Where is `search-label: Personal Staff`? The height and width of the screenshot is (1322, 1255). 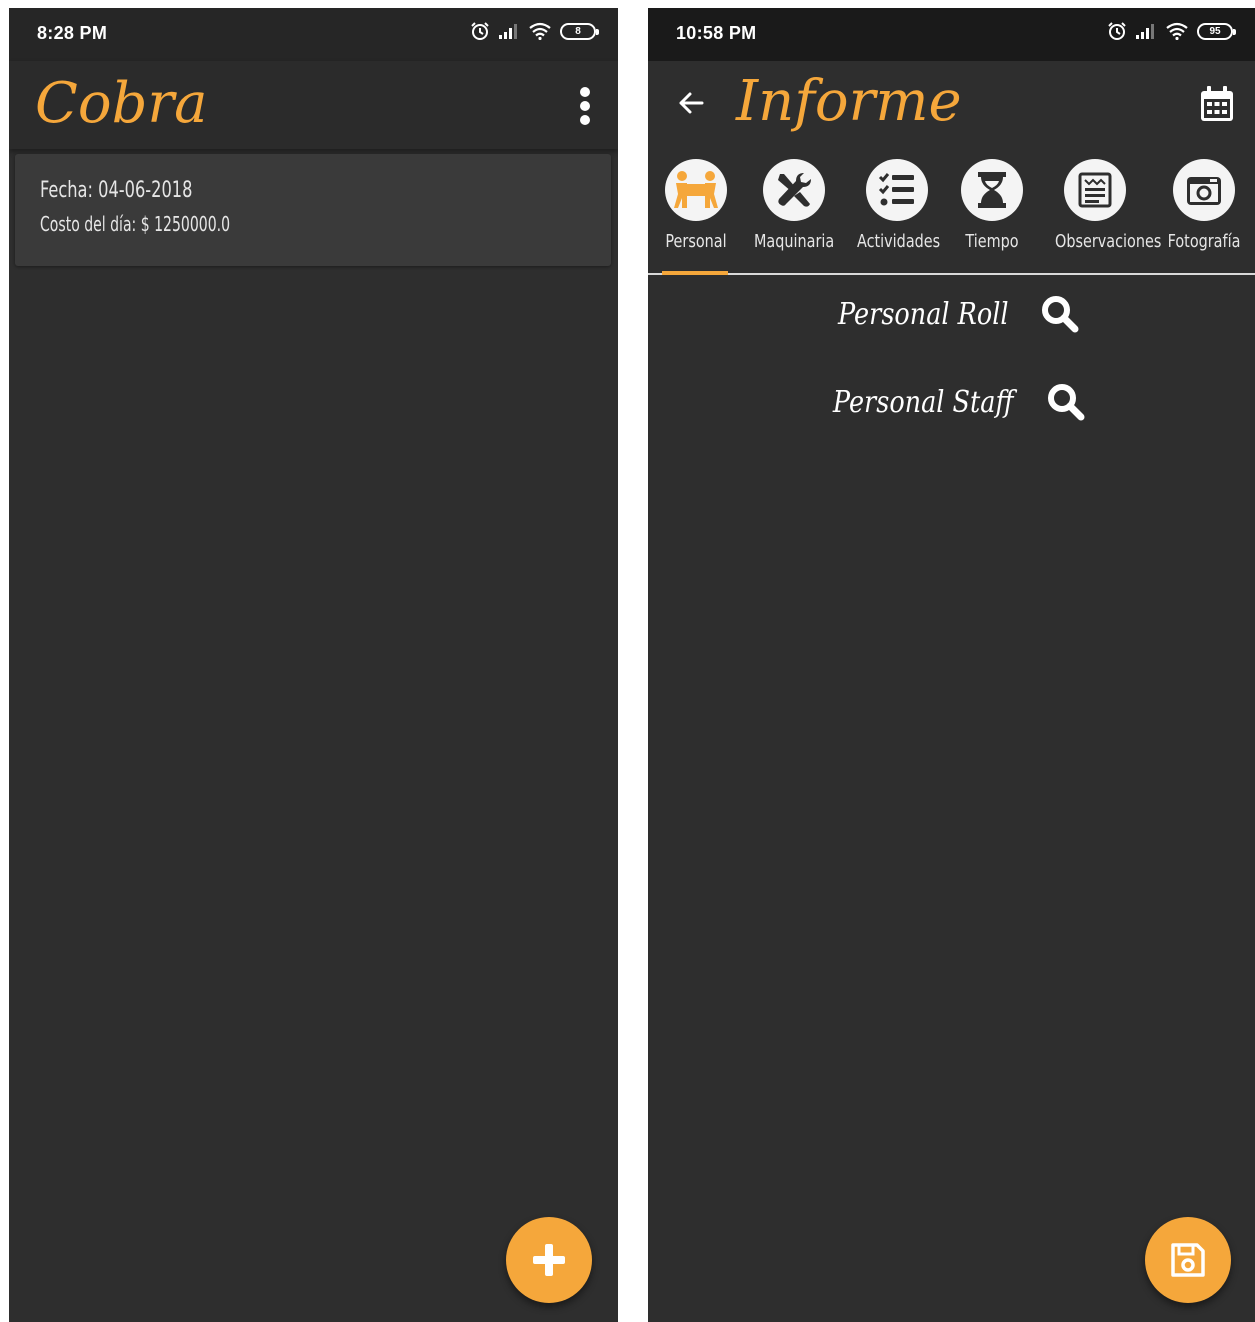 search-label: Personal Staff is located at coordinates (923, 402).